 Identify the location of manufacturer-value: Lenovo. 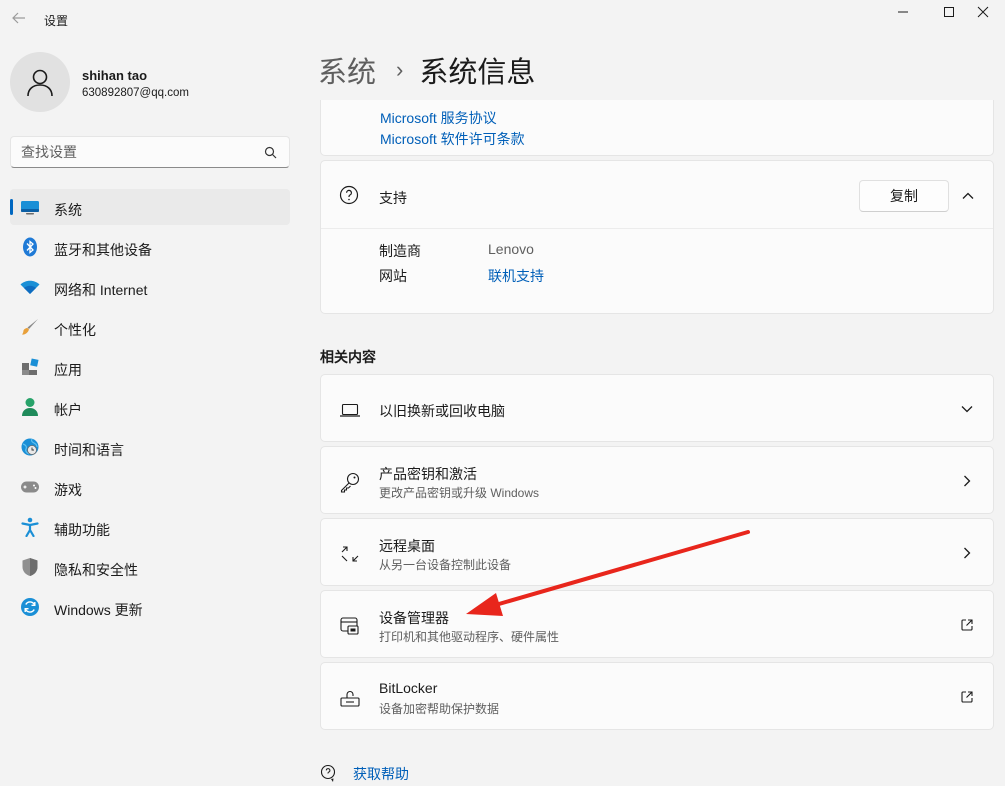
(511, 249).